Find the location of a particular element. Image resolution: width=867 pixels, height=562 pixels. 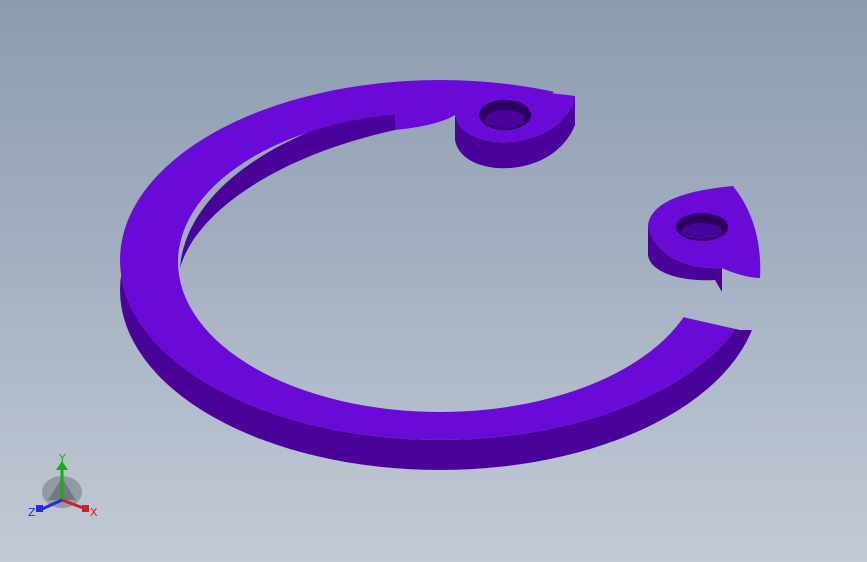

lower-lug-hole-inner is located at coordinates (702, 231).